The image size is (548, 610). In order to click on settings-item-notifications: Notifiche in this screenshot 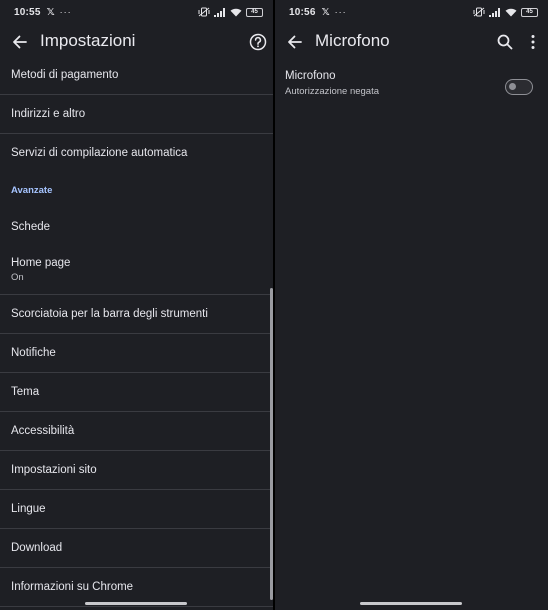, I will do `click(136, 353)`.